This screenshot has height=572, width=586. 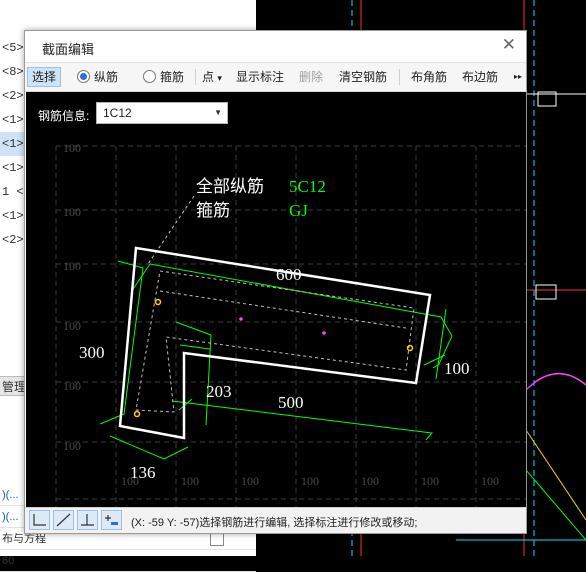 I want to click on dim-203-line, so click(x=193, y=373).